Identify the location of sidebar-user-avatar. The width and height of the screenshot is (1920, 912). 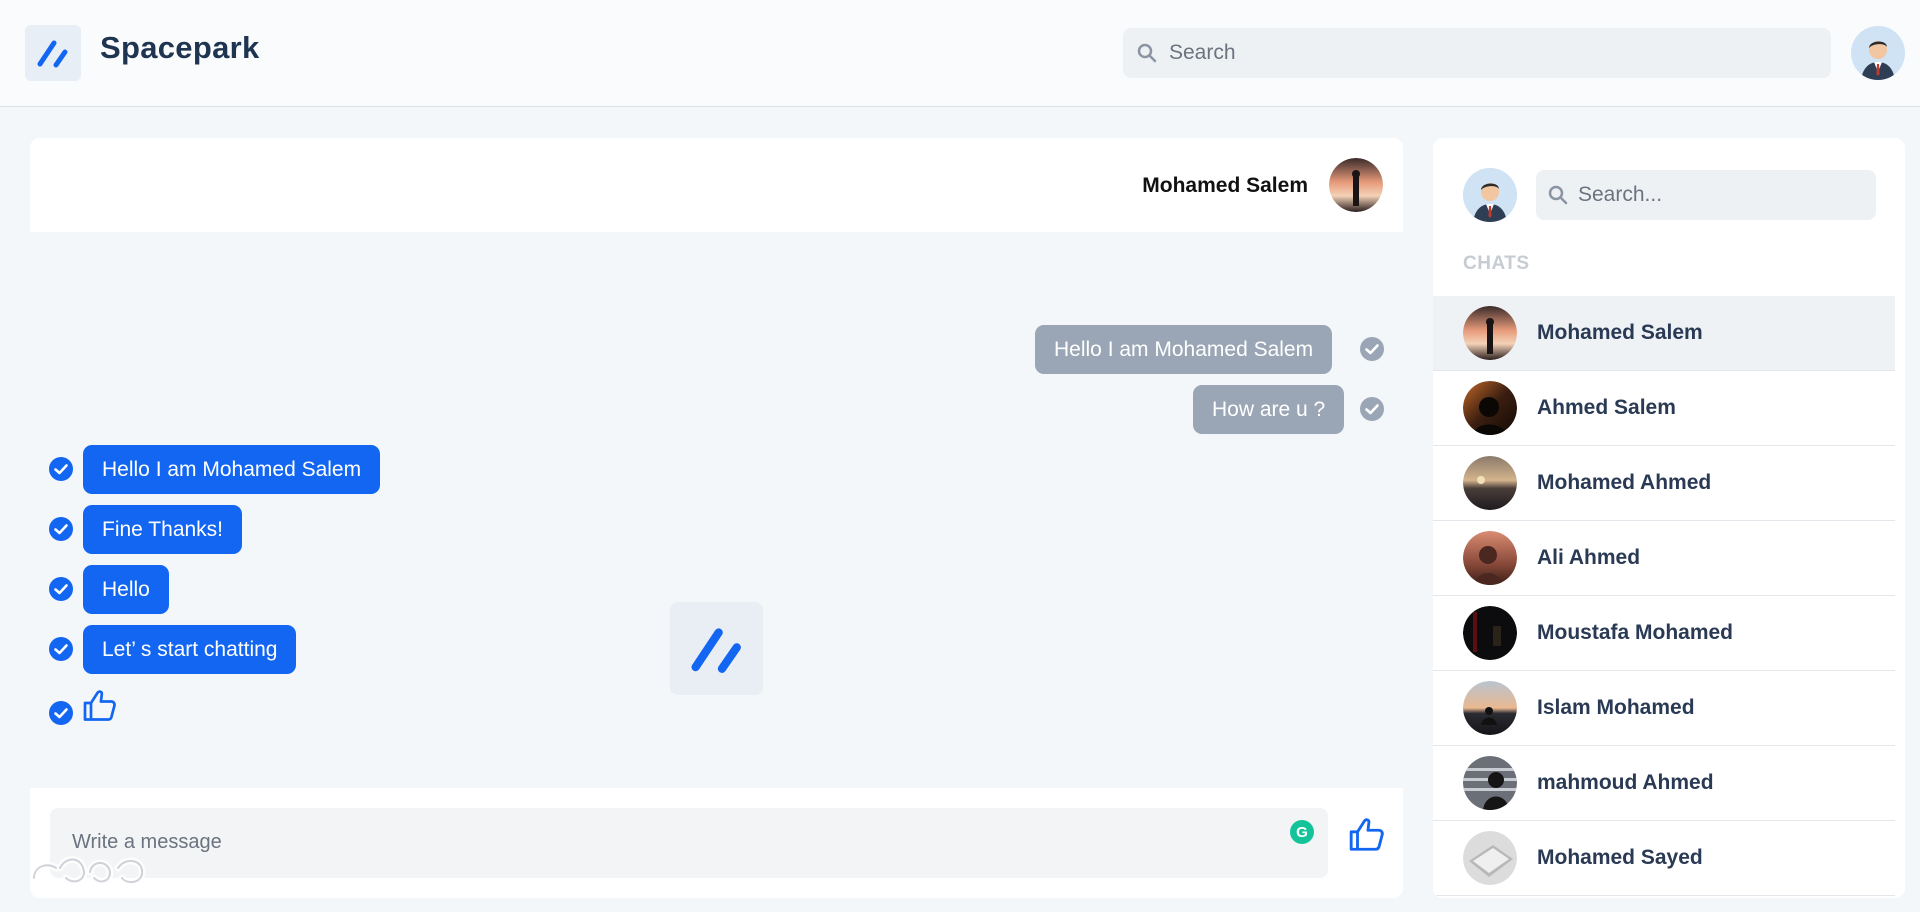
(1490, 195).